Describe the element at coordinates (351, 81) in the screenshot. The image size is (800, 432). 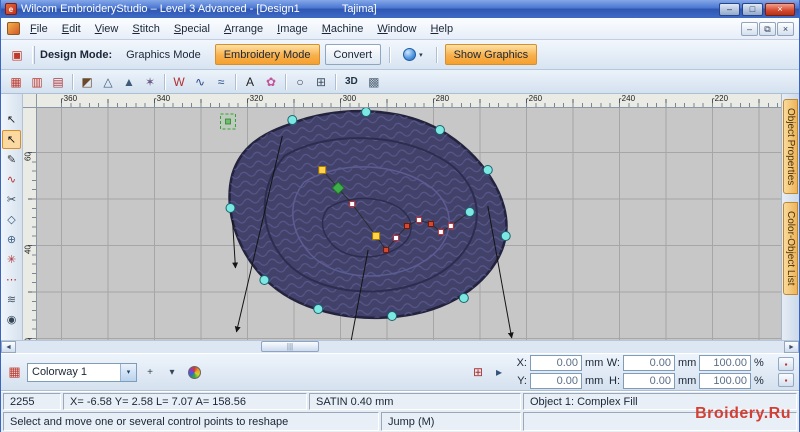
I see `3d-view-icon: 3D` at that location.